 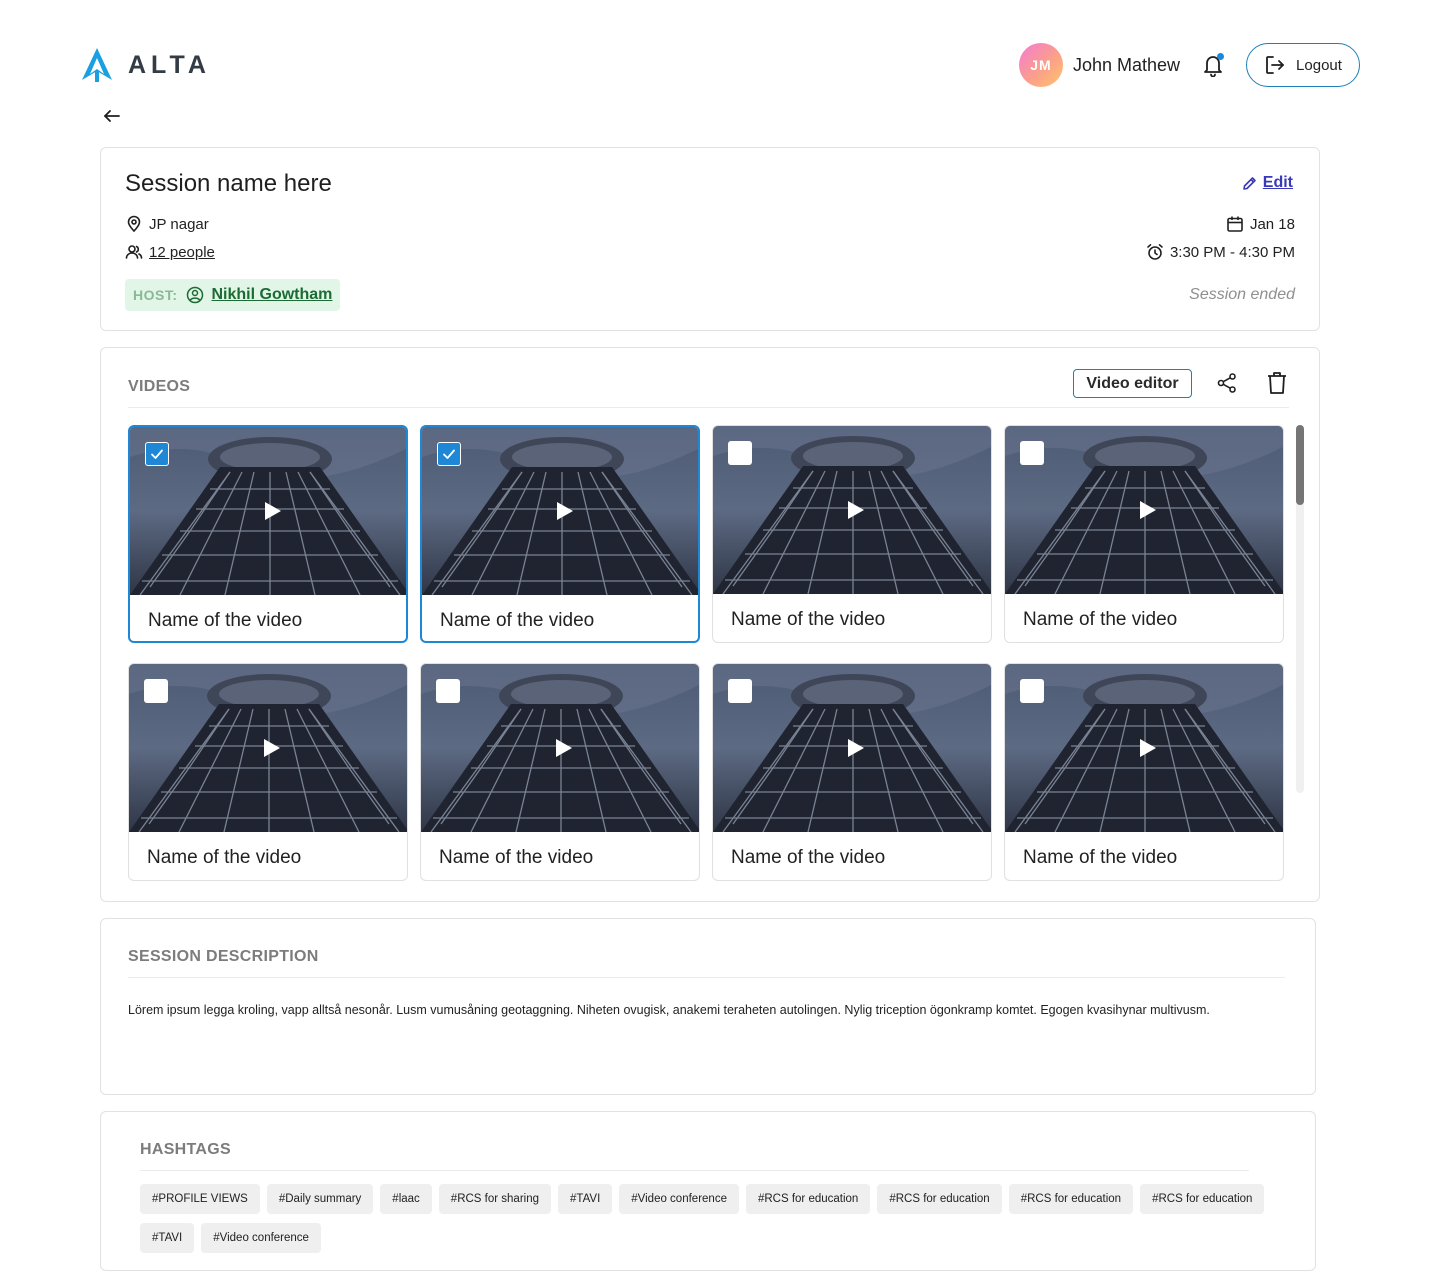 I want to click on trash-icon, so click(x=1277, y=383).